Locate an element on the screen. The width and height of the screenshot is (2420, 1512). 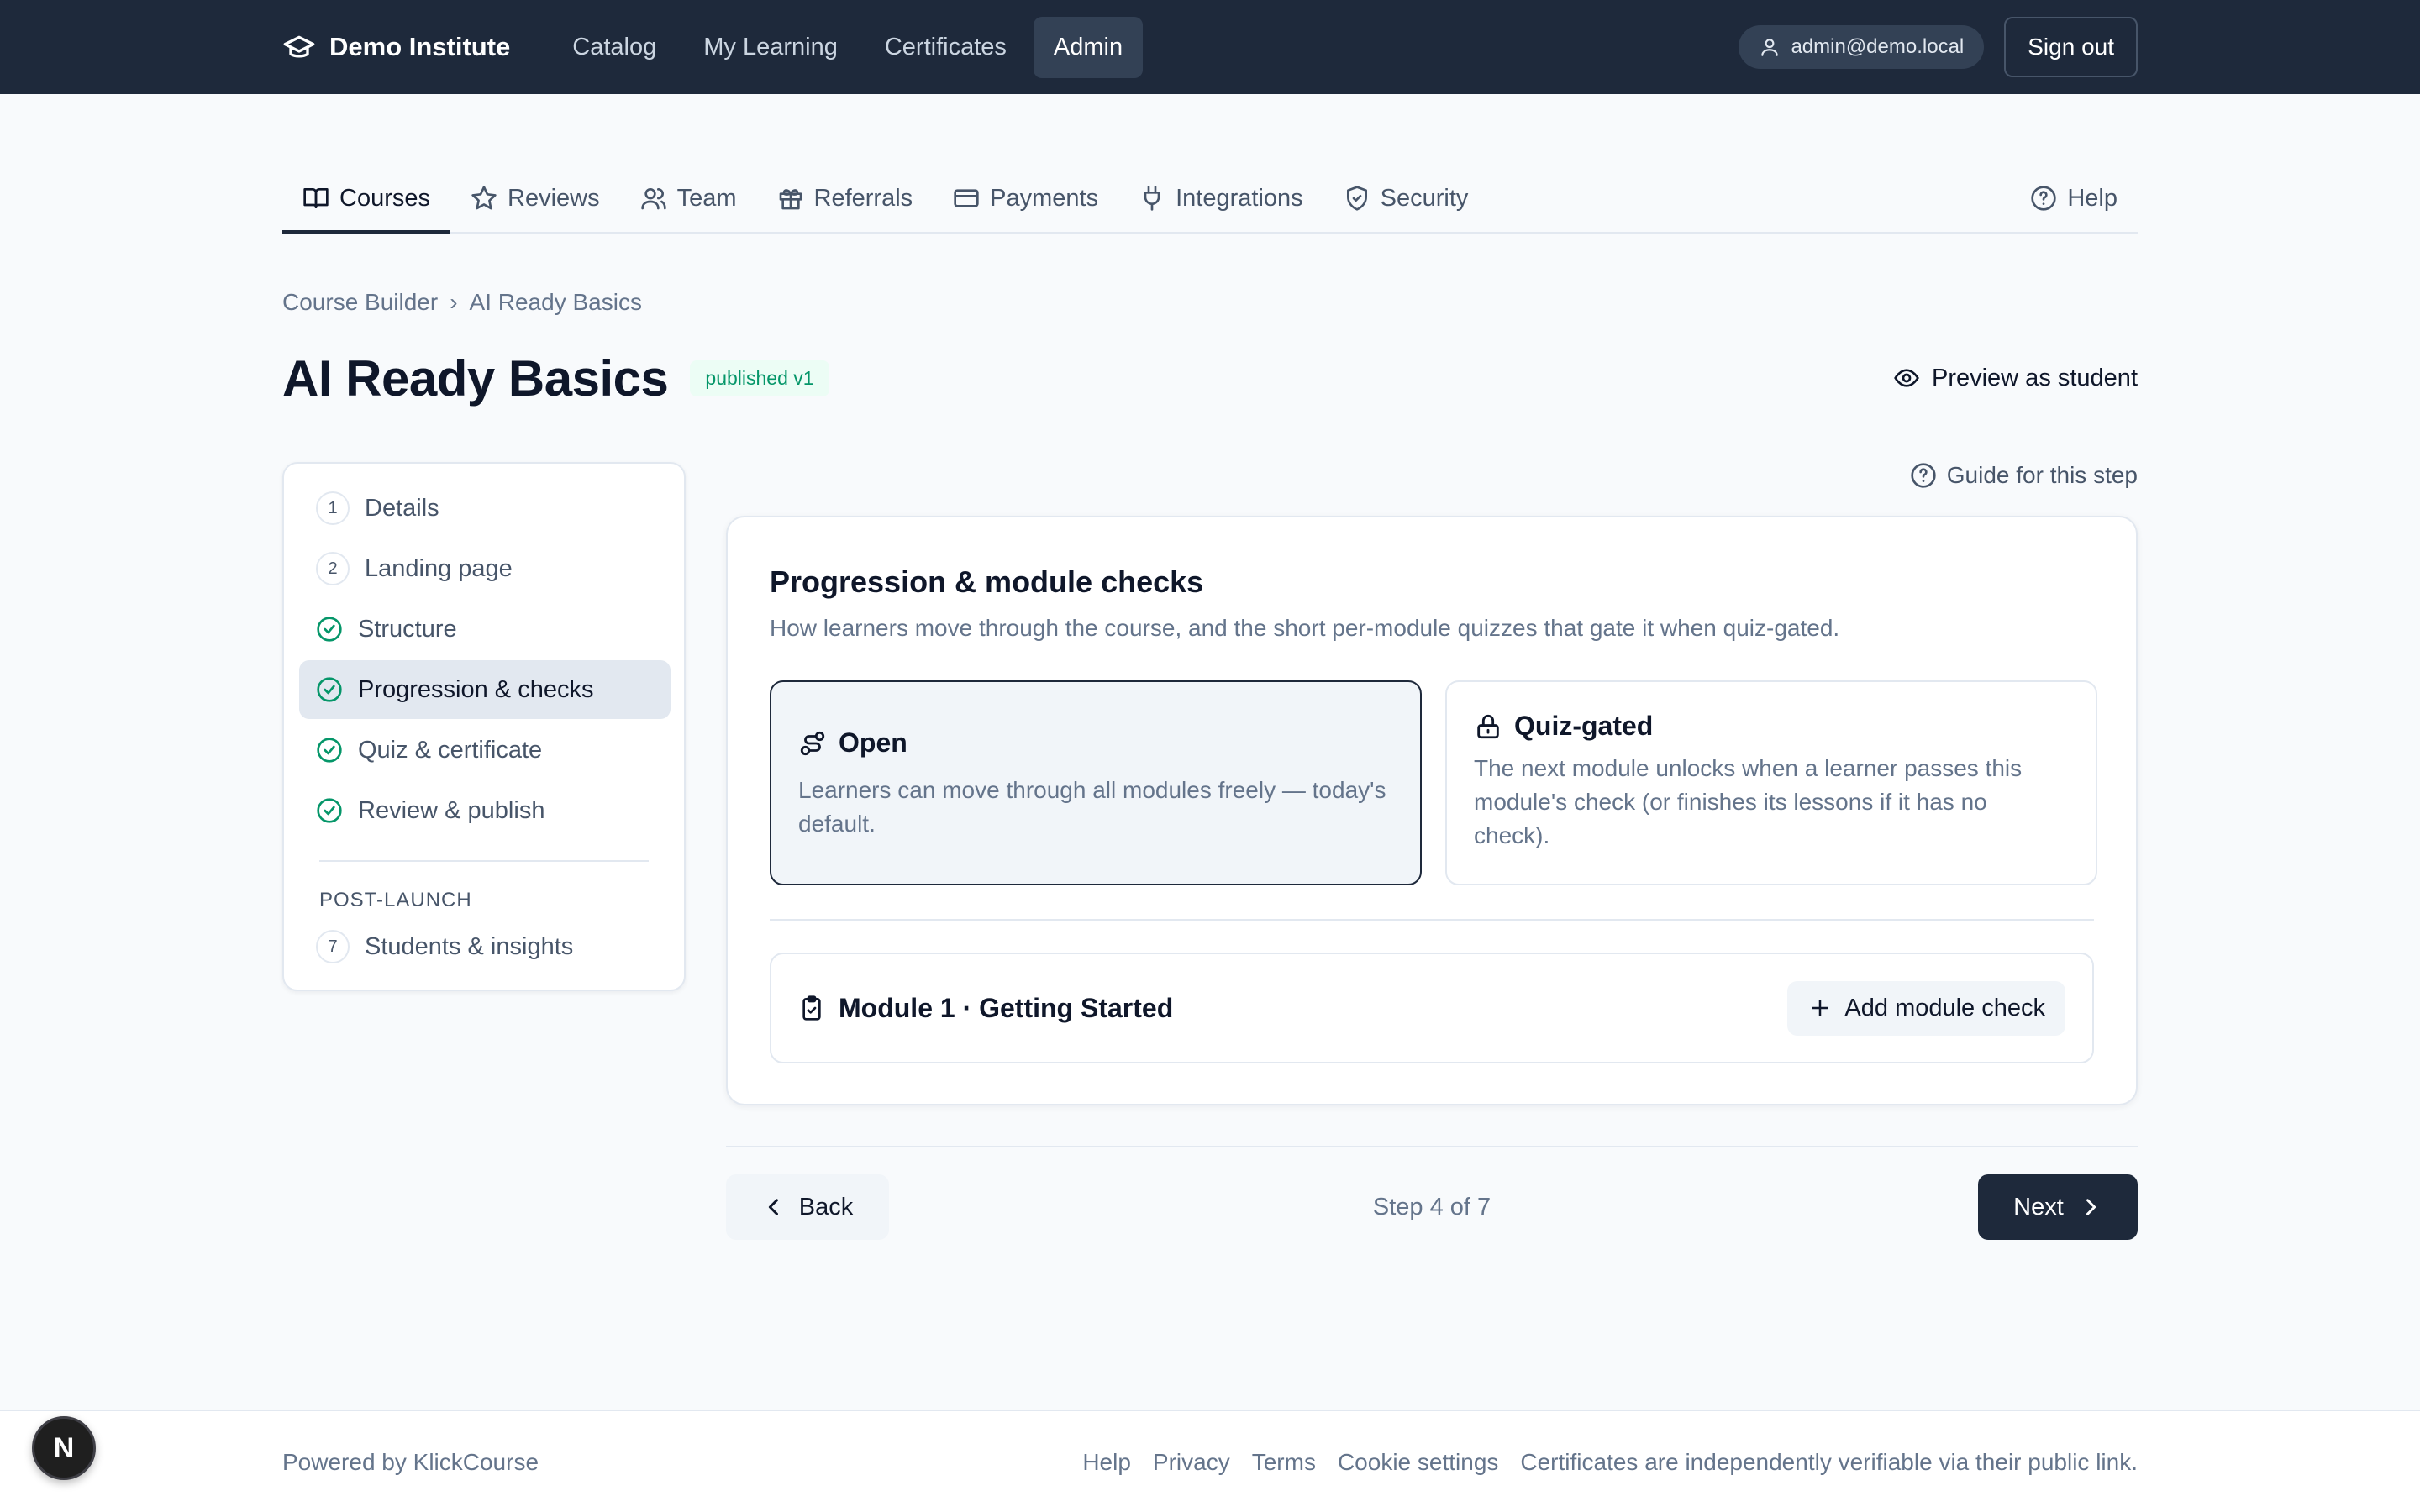
star-icon is located at coordinates (484, 198).